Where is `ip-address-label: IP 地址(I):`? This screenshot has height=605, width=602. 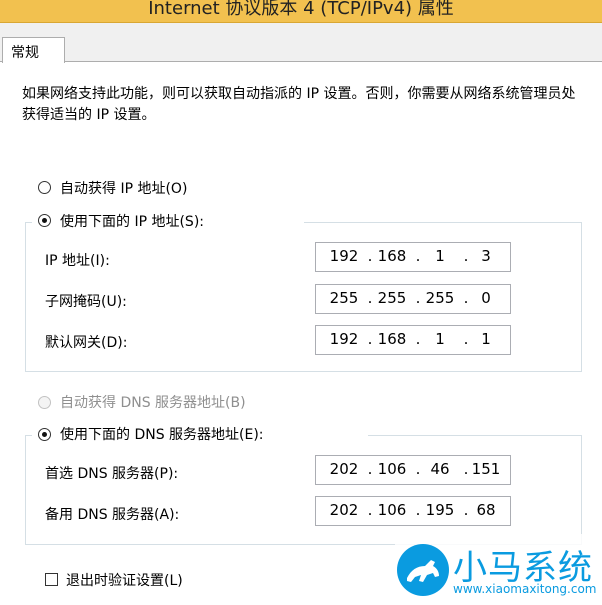
ip-address-label: IP 地址(I): is located at coordinates (77, 261).